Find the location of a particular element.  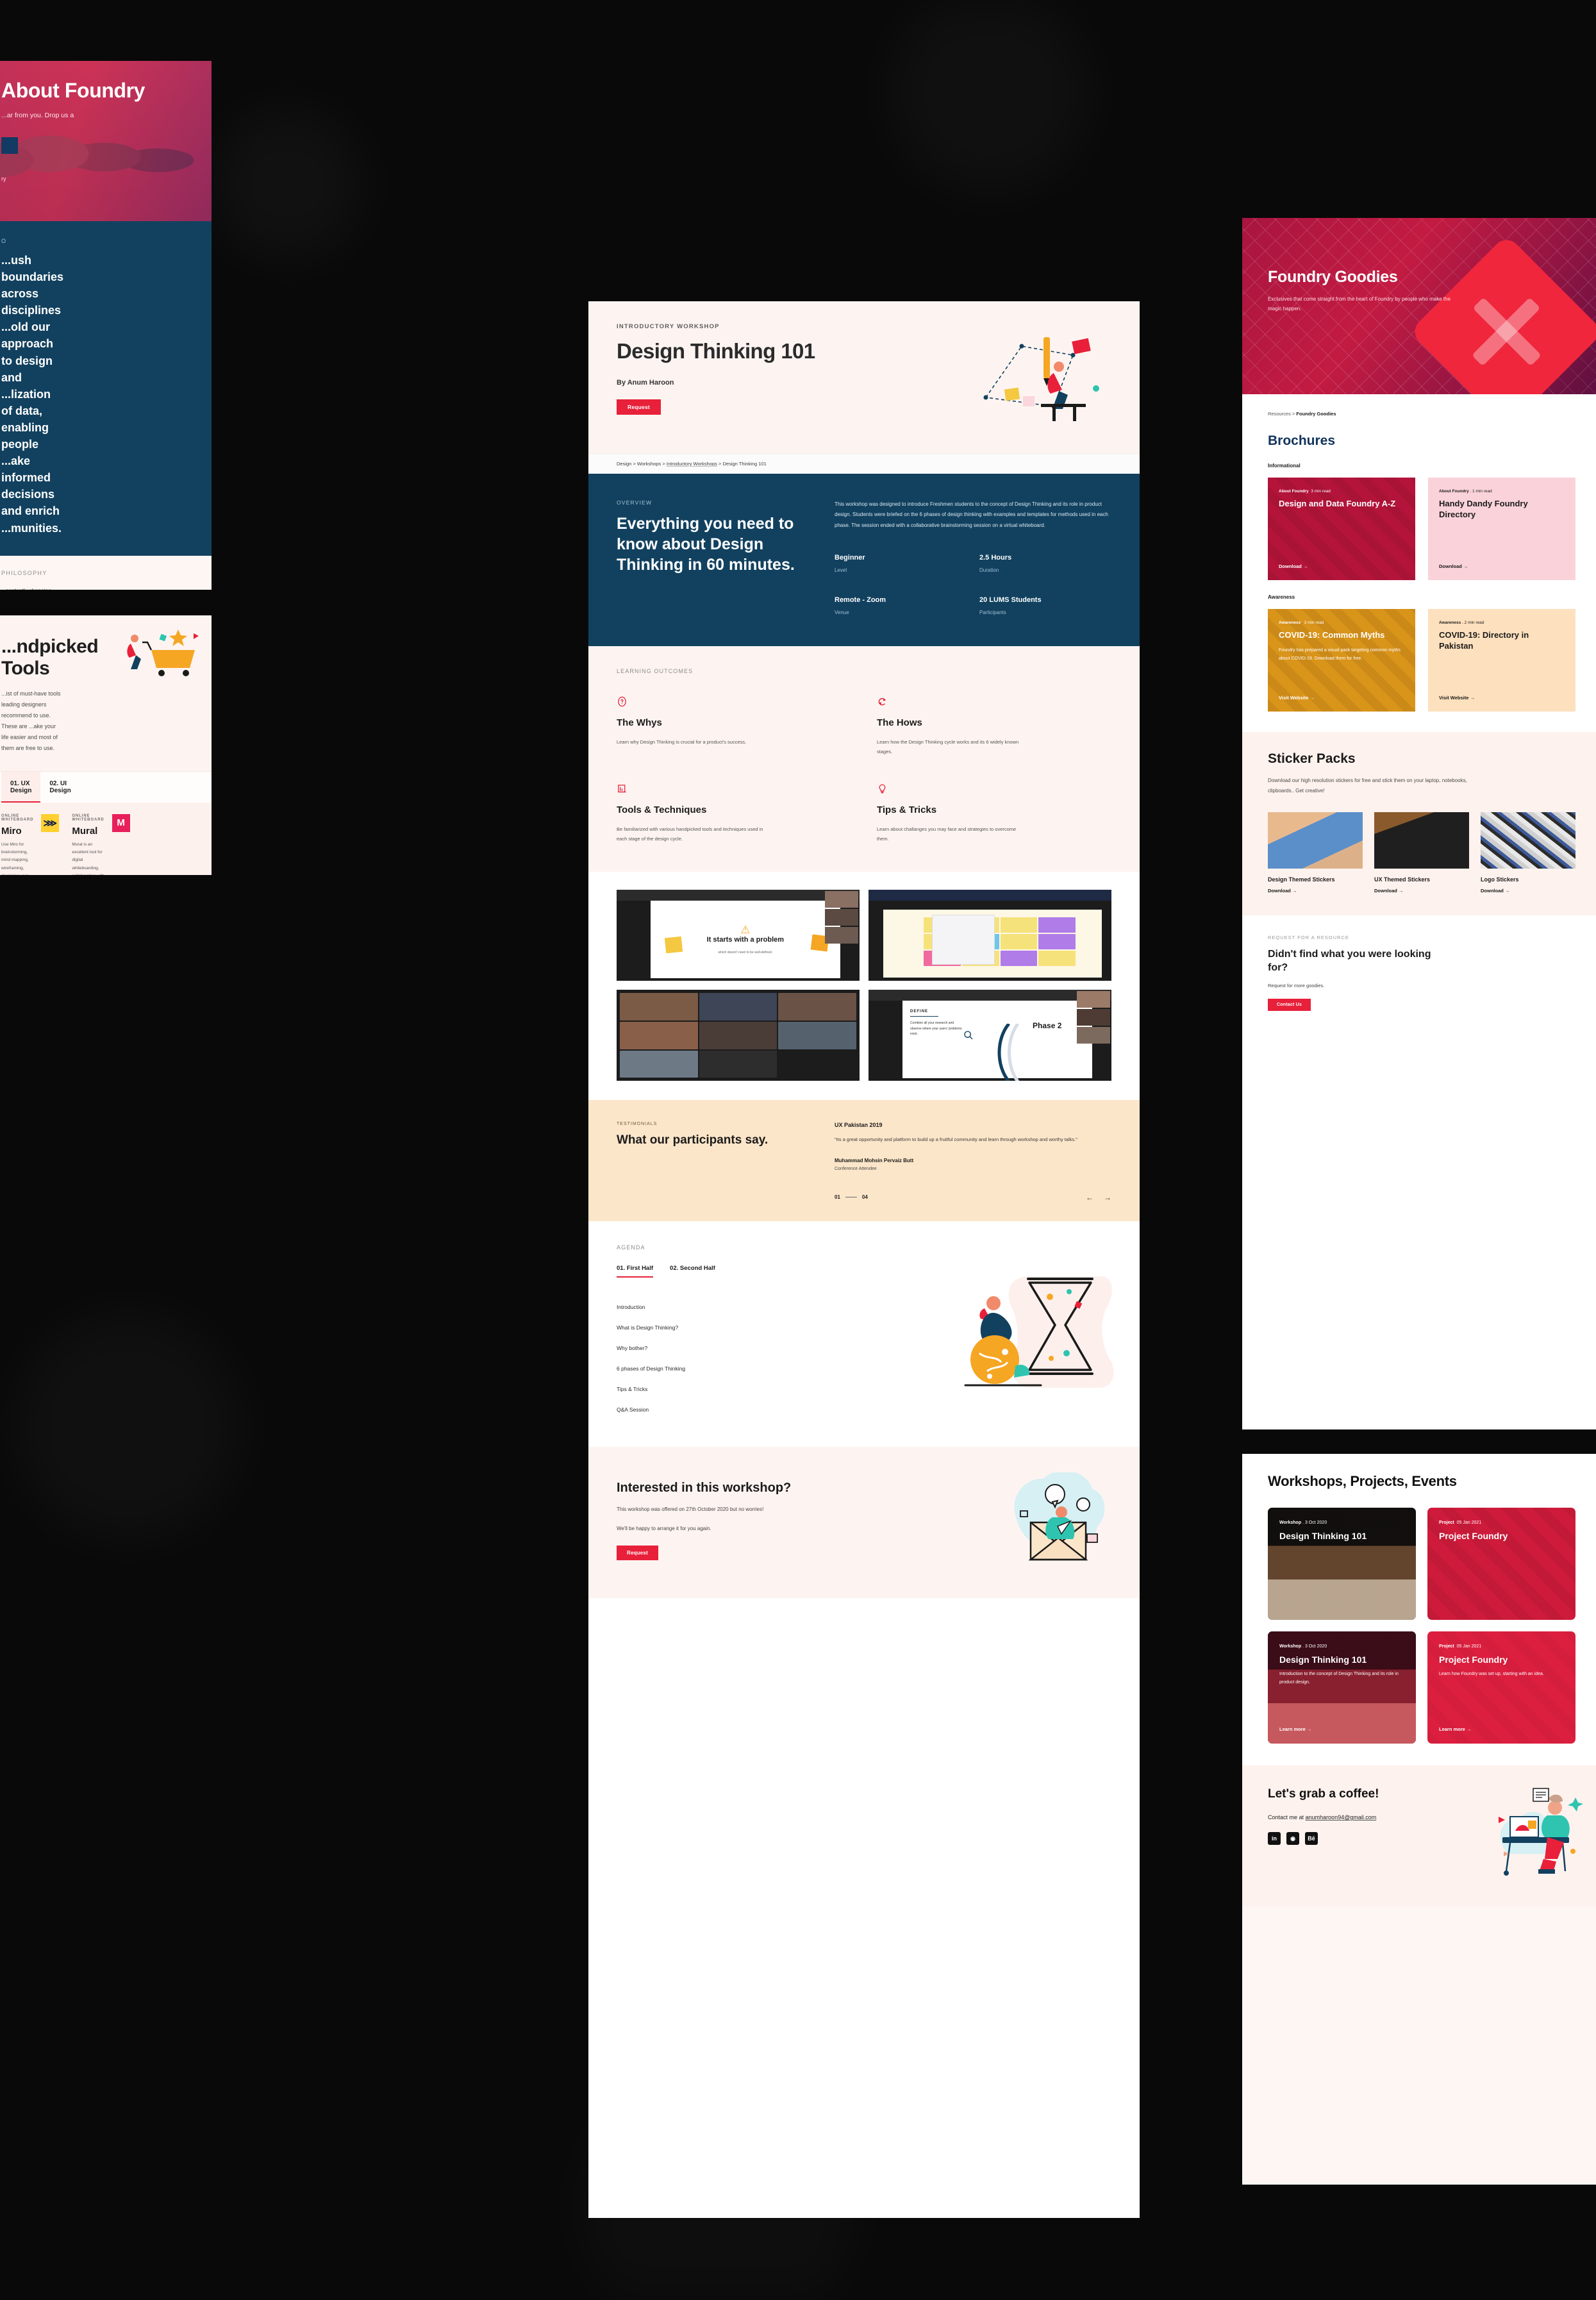

cta-request-button: Request is located at coordinates (637, 1553).